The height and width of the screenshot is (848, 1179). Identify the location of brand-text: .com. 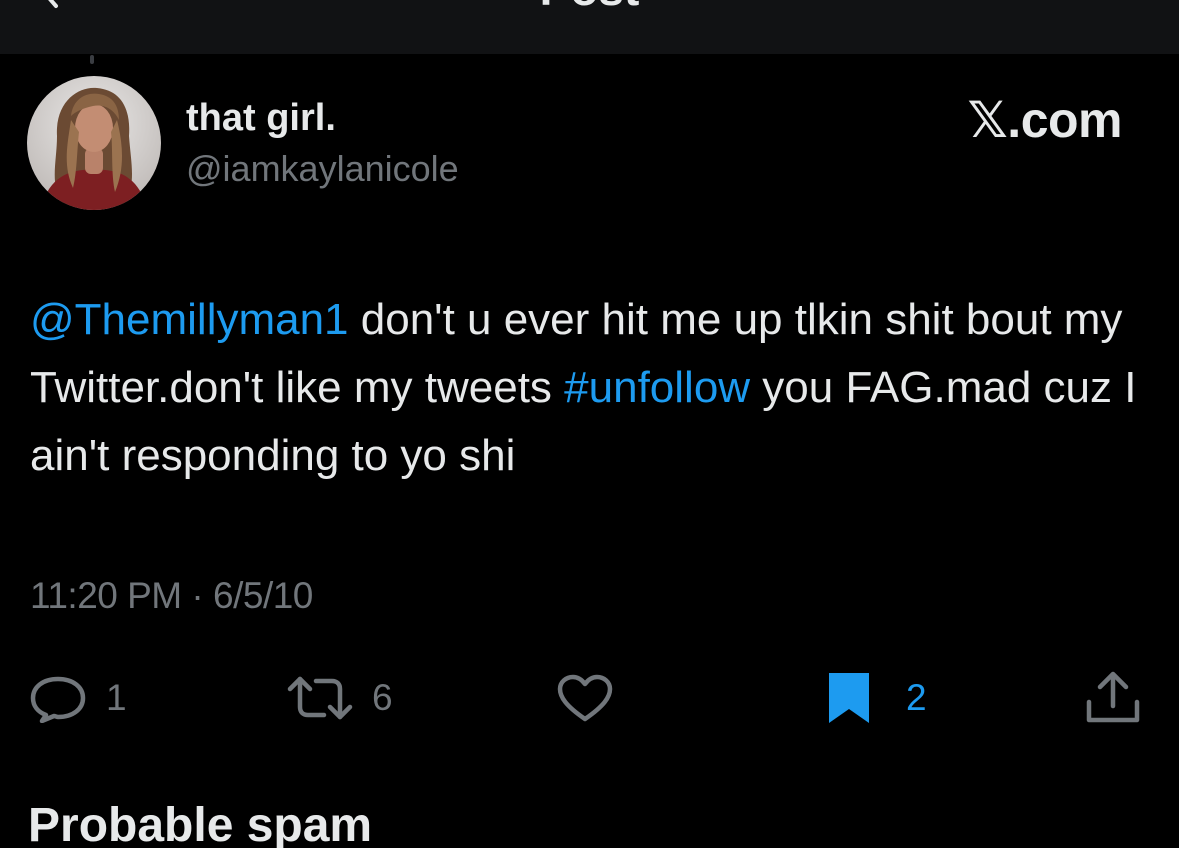
(1064, 120).